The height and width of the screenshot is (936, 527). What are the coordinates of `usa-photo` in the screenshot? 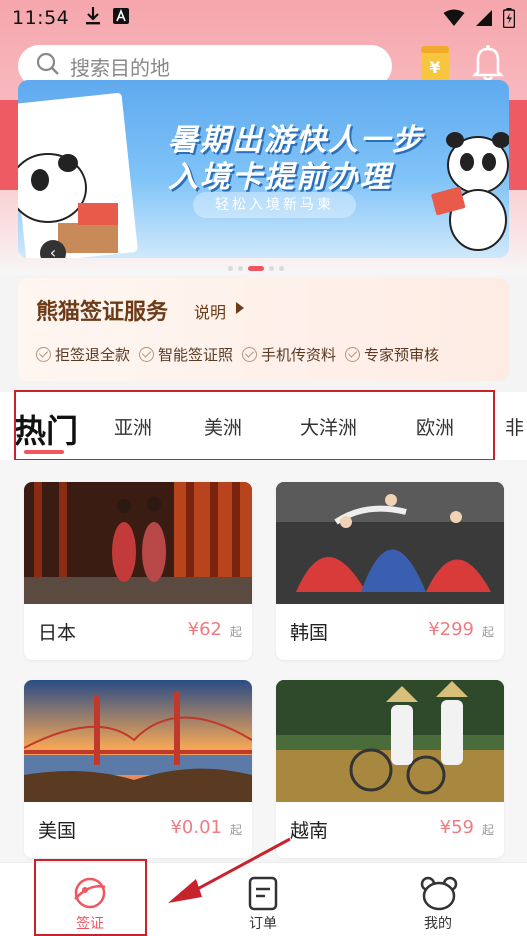 It's located at (138, 741).